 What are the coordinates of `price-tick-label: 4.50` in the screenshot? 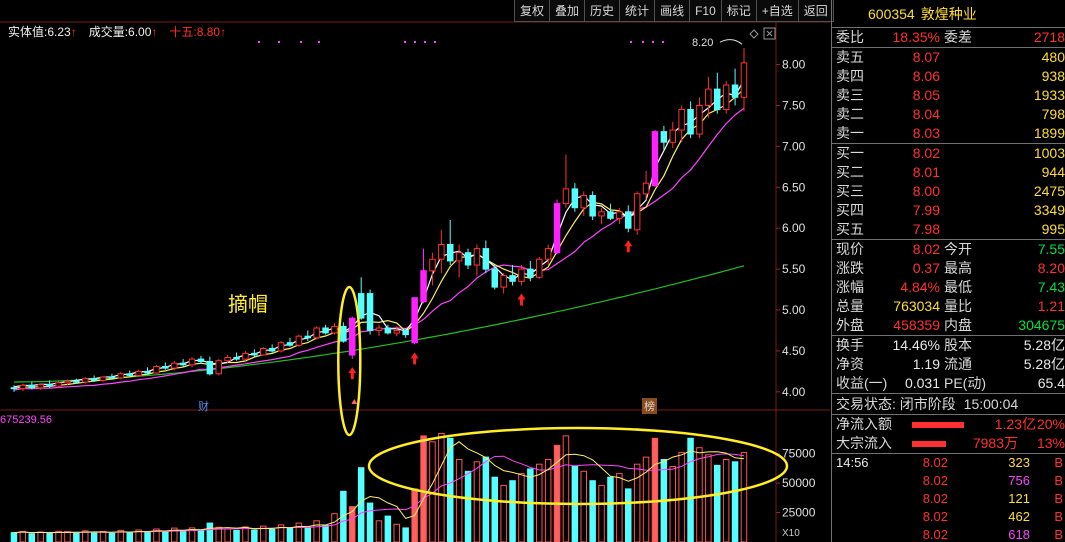 It's located at (794, 351).